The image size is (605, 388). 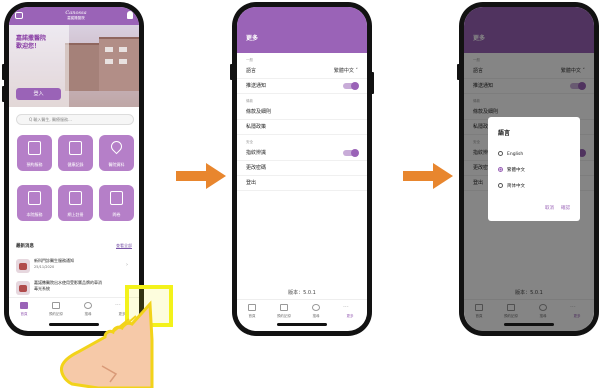 What do you see at coordinates (25, 246) in the screenshot?
I see `news-heading: 最新消息` at bounding box center [25, 246].